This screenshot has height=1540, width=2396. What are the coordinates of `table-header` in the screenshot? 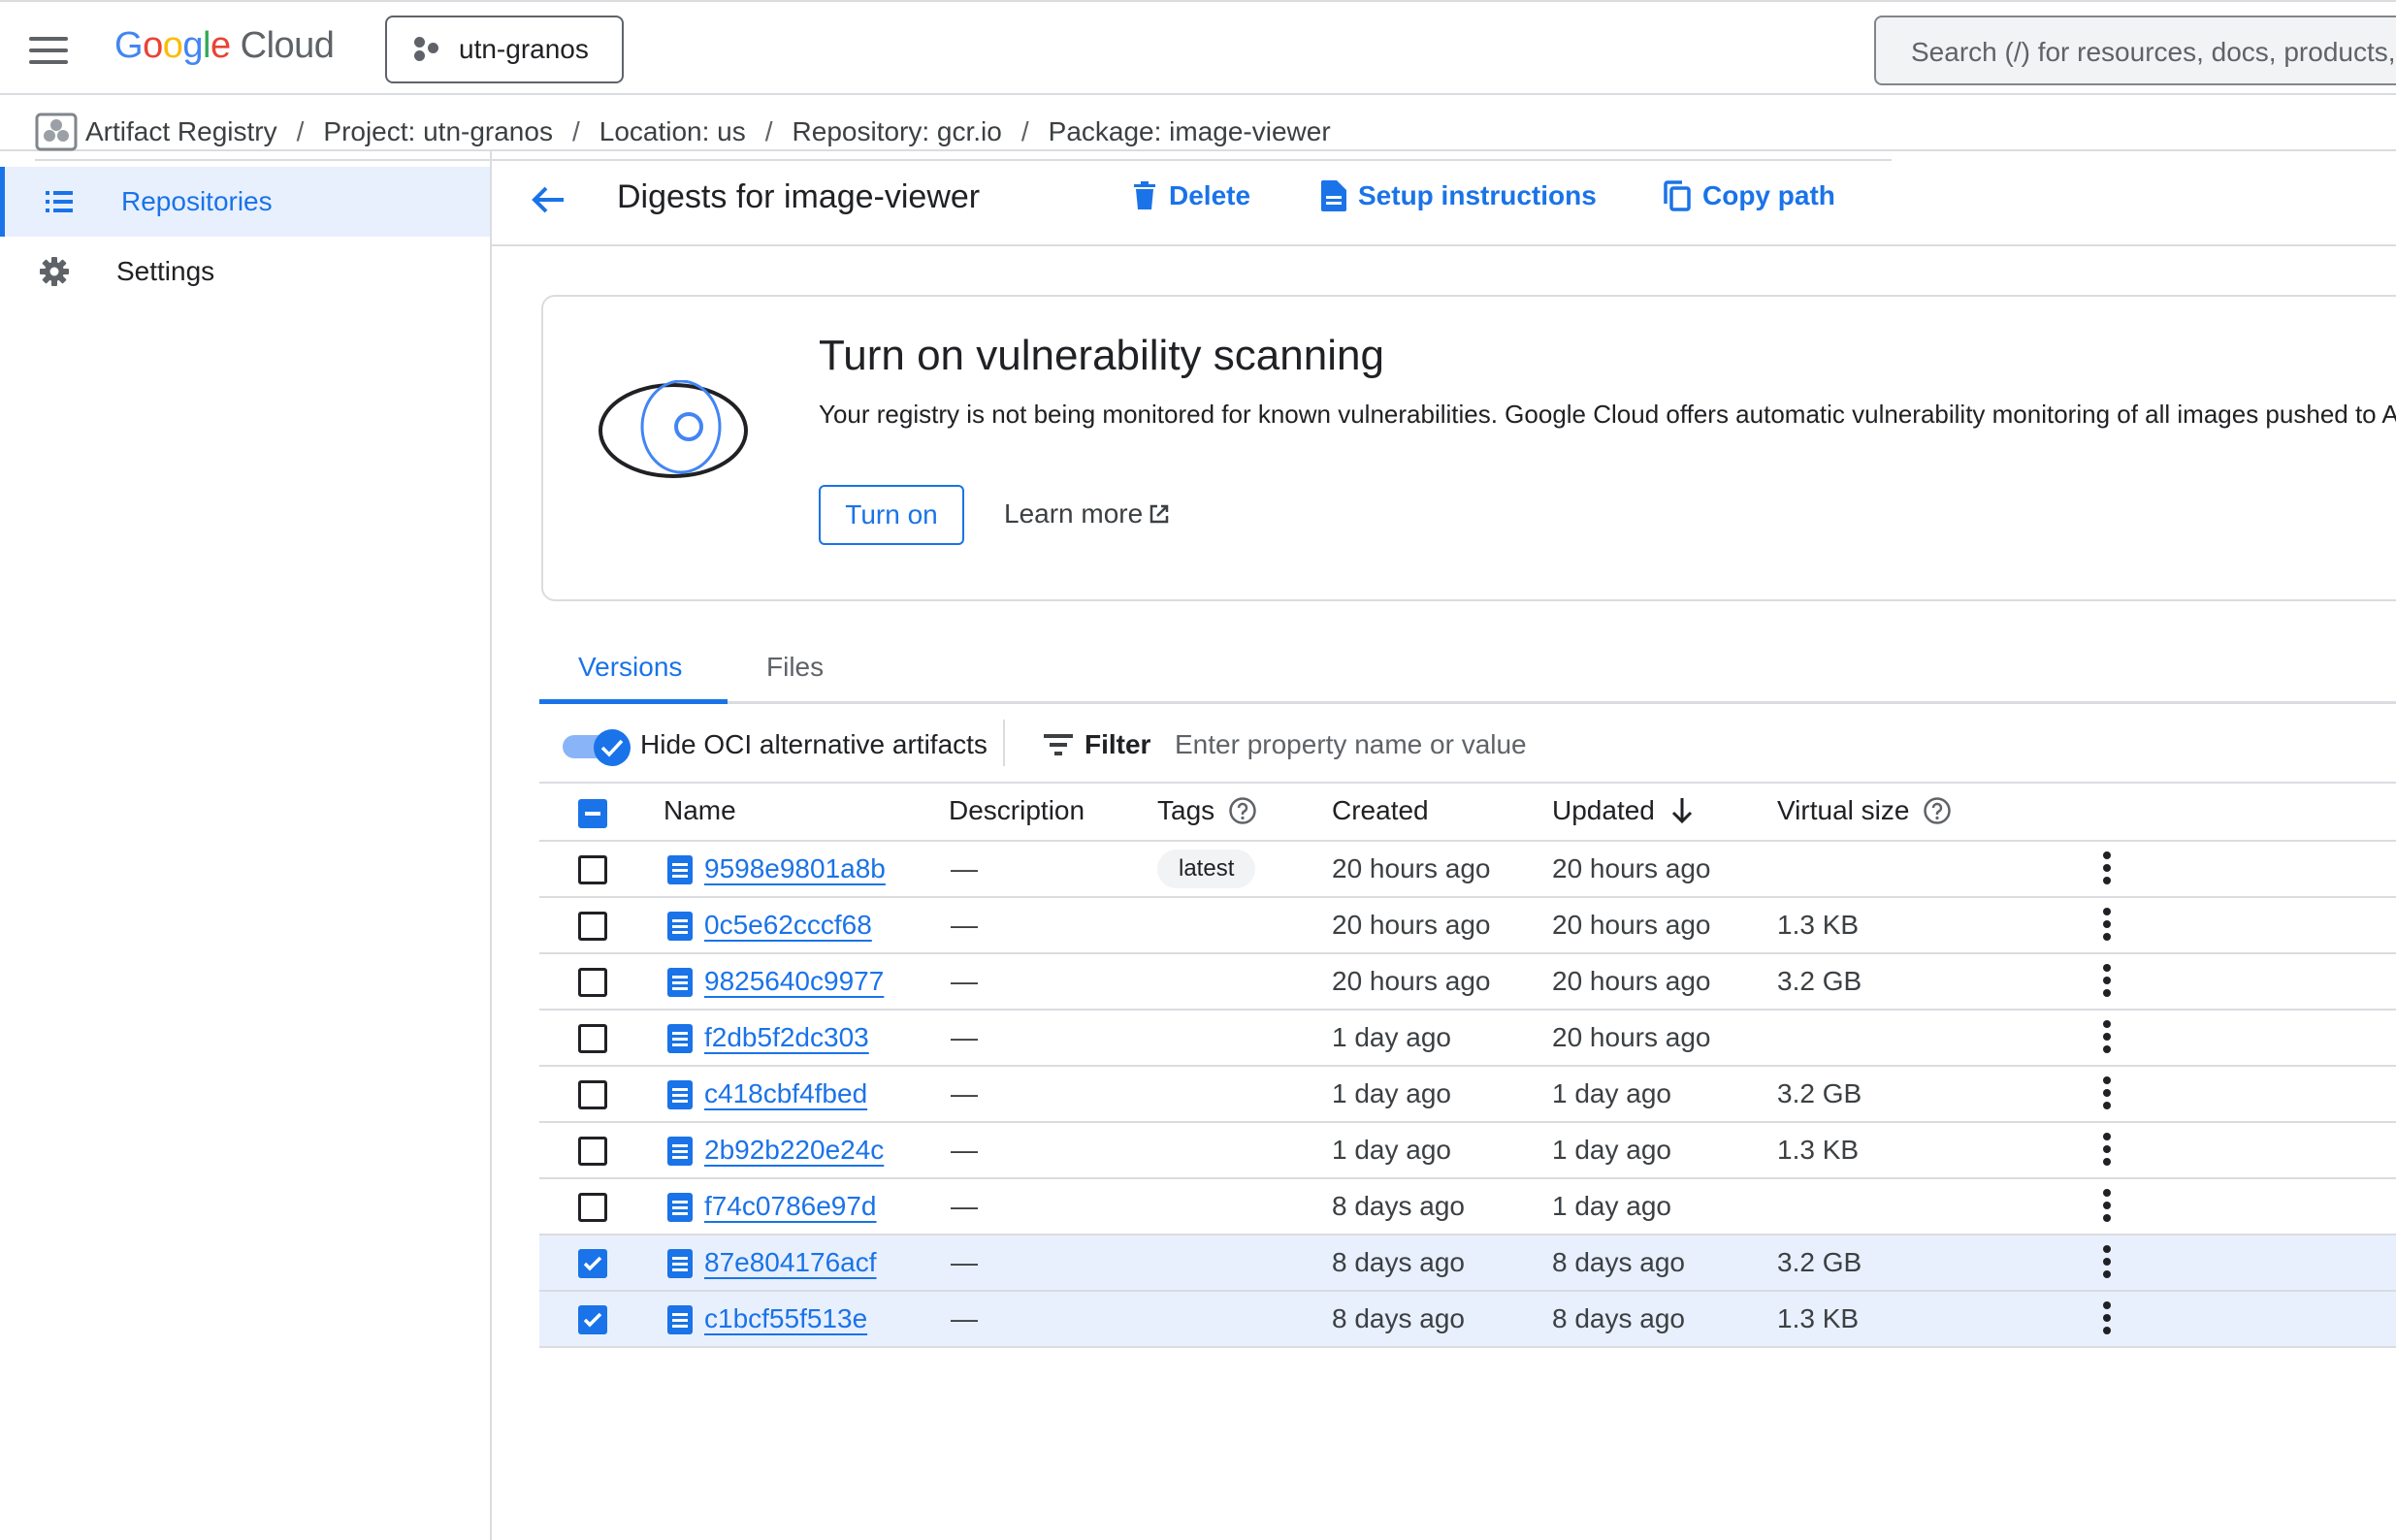 It's located at (1468, 812).